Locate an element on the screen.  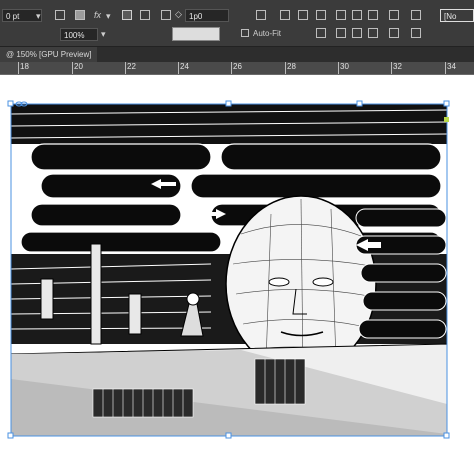
document-tab-bar: @ 150% [GPU Preview] is located at coordinates (237, 54).